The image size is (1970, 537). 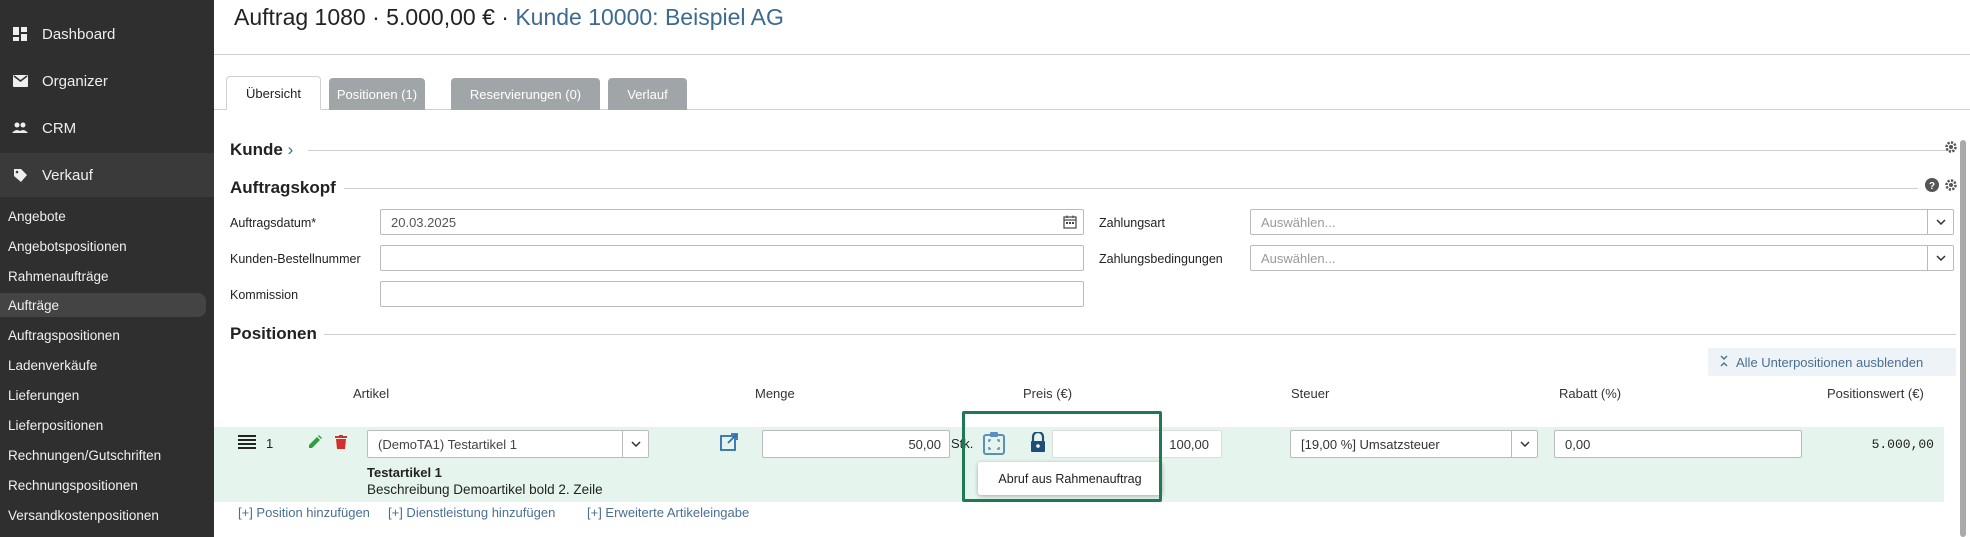 What do you see at coordinates (107, 425) in the screenshot?
I see `sidebar-sub-lieferpositionen: Lieferpositionen` at bounding box center [107, 425].